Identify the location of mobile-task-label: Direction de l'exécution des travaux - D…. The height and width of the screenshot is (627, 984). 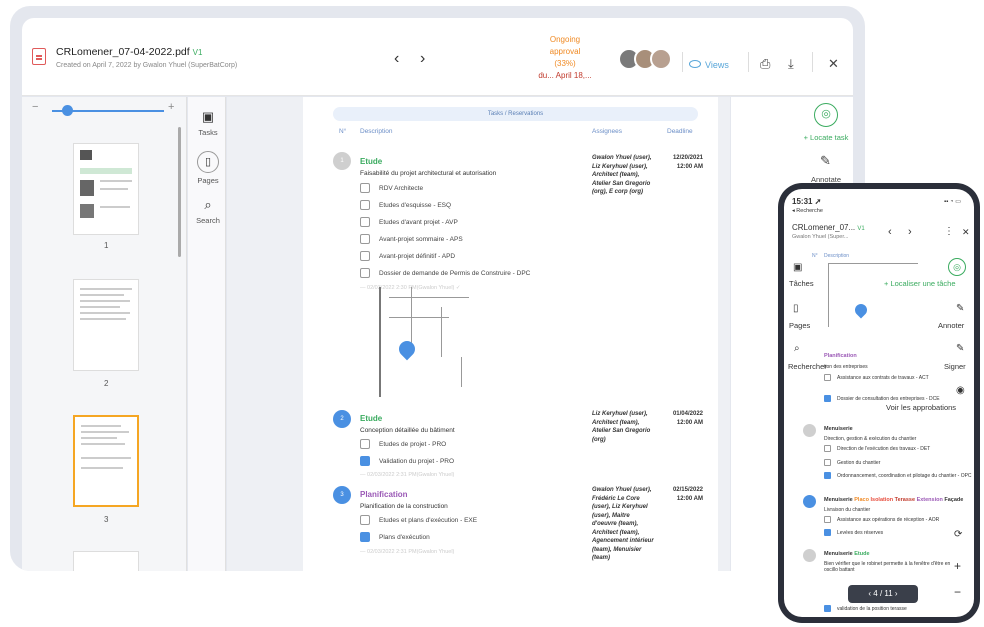
(884, 449).